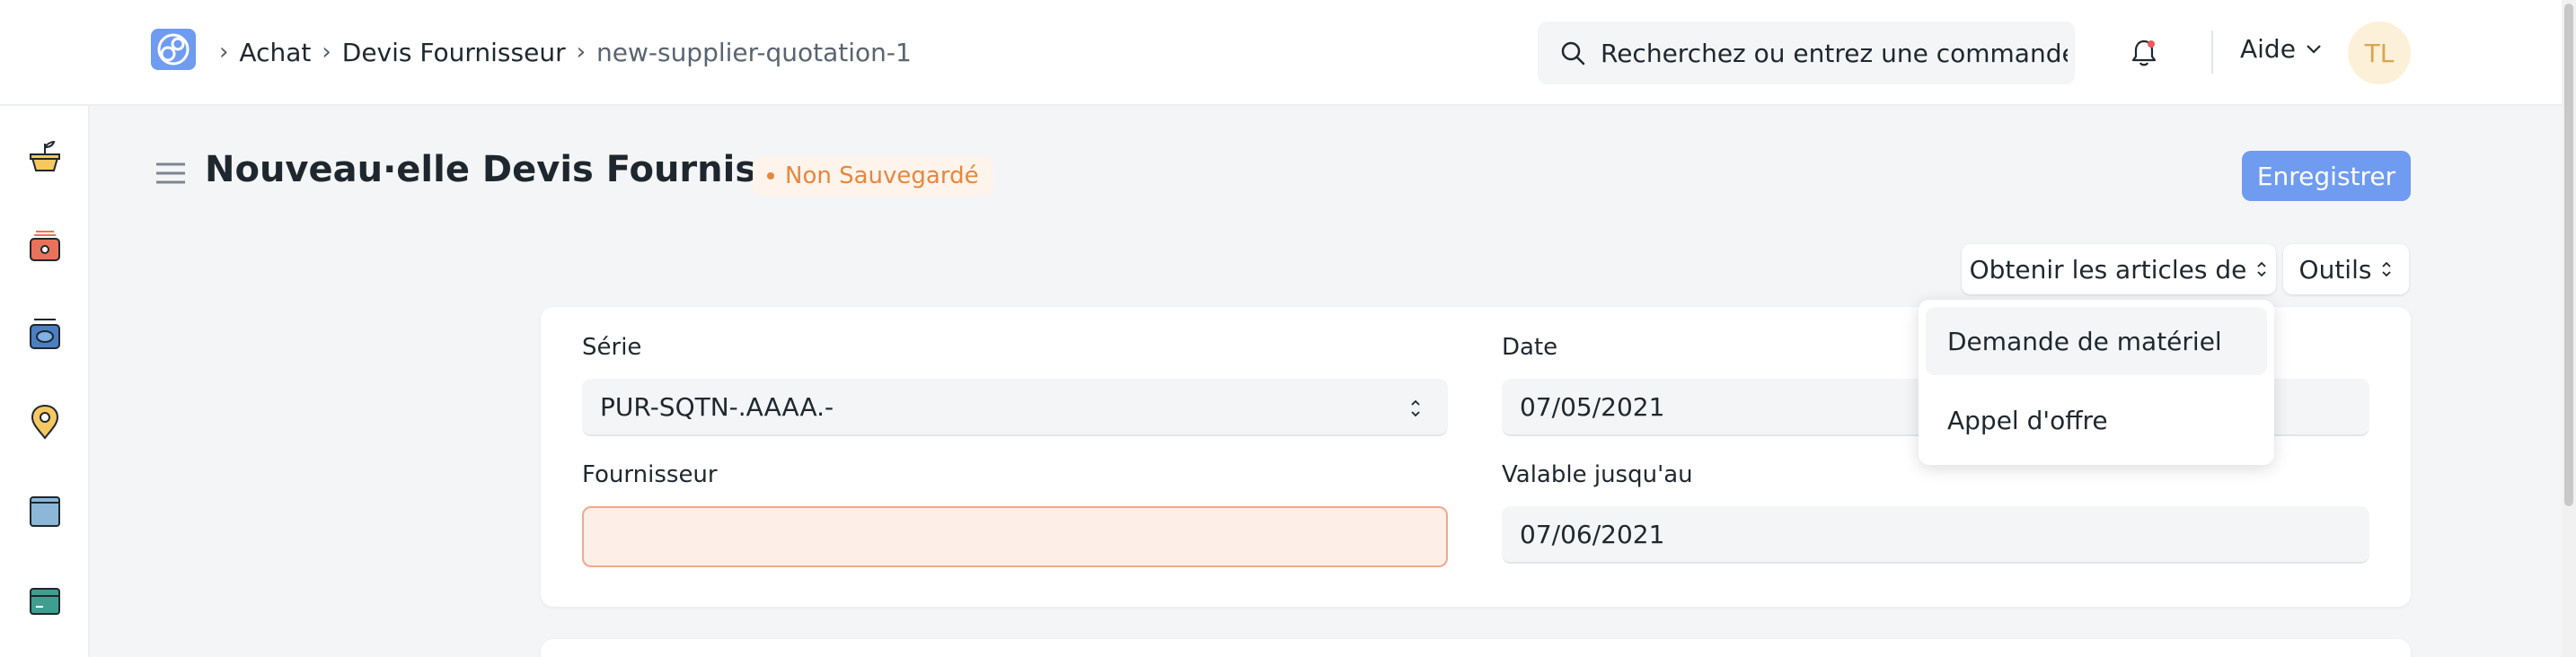 This screenshot has width=2576, height=657. What do you see at coordinates (1834, 53) in the screenshot?
I see `search-input` at bounding box center [1834, 53].